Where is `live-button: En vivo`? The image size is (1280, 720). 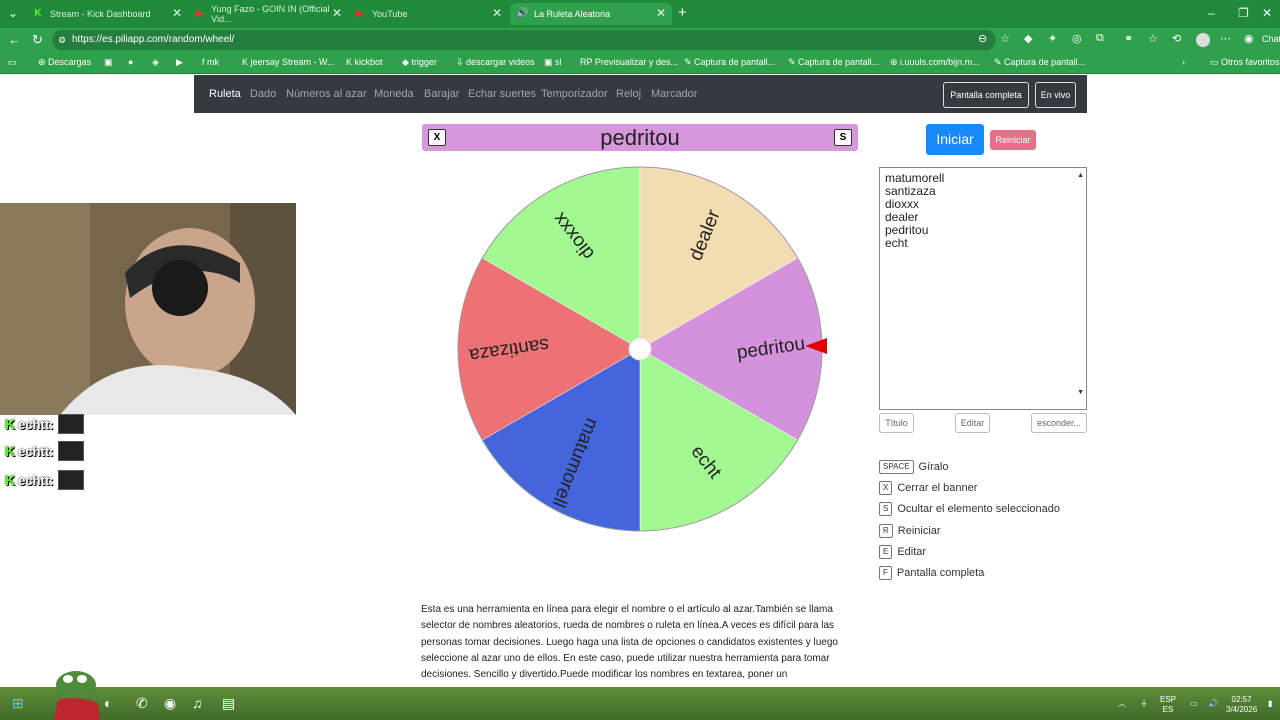 live-button: En vivo is located at coordinates (1055, 95).